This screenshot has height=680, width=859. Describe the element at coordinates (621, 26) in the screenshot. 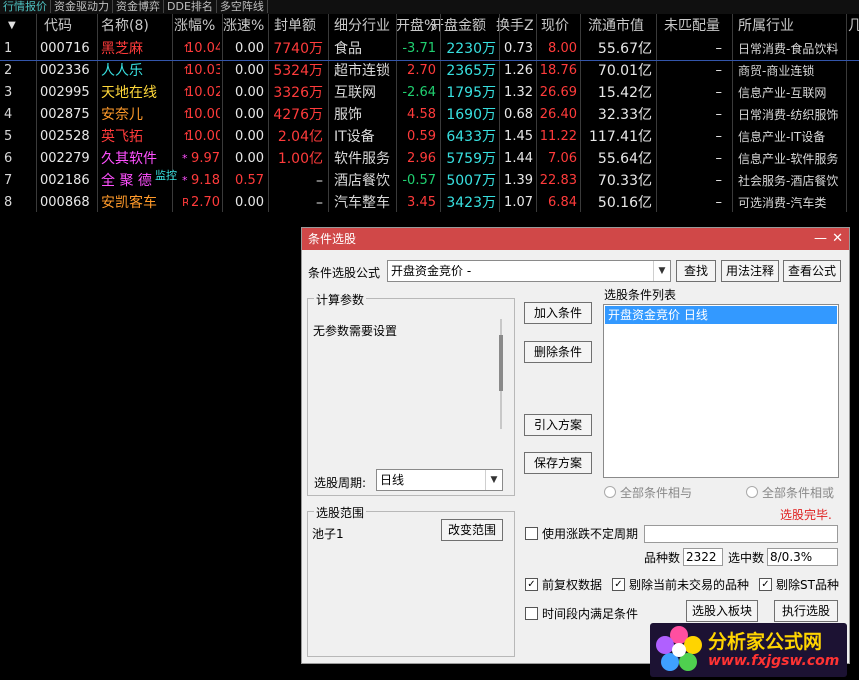

I see `col-market-cap: 流通市值` at that location.